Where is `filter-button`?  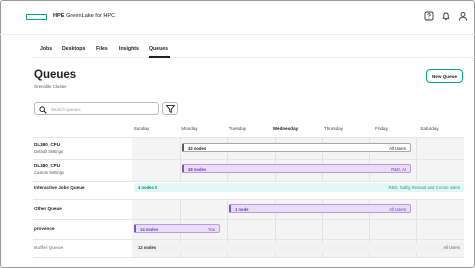 filter-button is located at coordinates (170, 108).